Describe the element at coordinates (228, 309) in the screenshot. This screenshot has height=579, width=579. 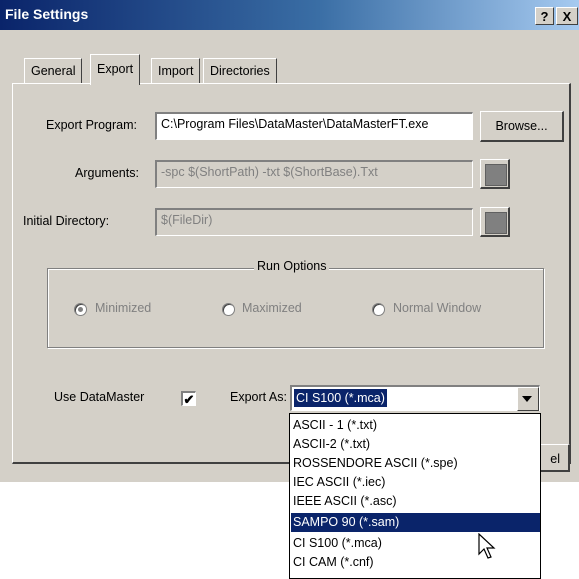
I see `radio-maximized` at that location.